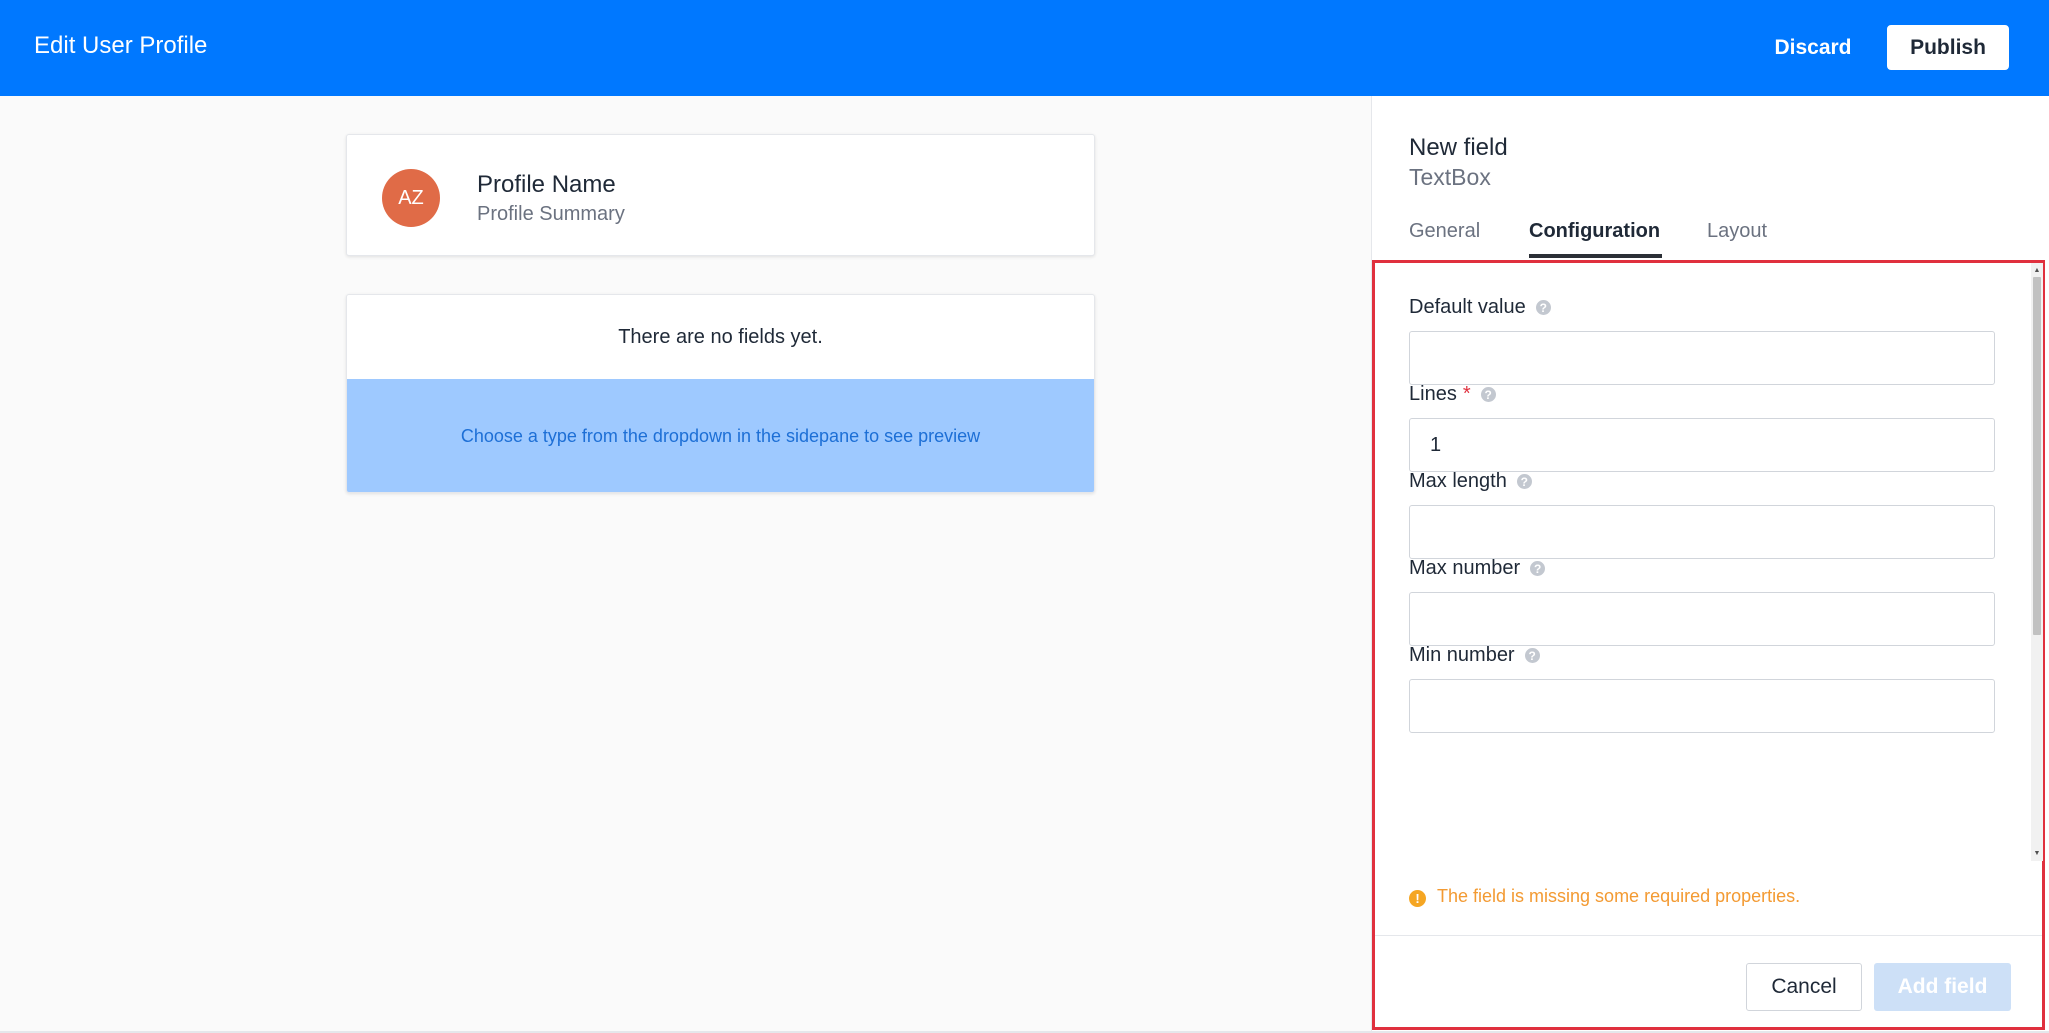  What do you see at coordinates (1458, 147) in the screenshot?
I see `sidepane-title: New field` at bounding box center [1458, 147].